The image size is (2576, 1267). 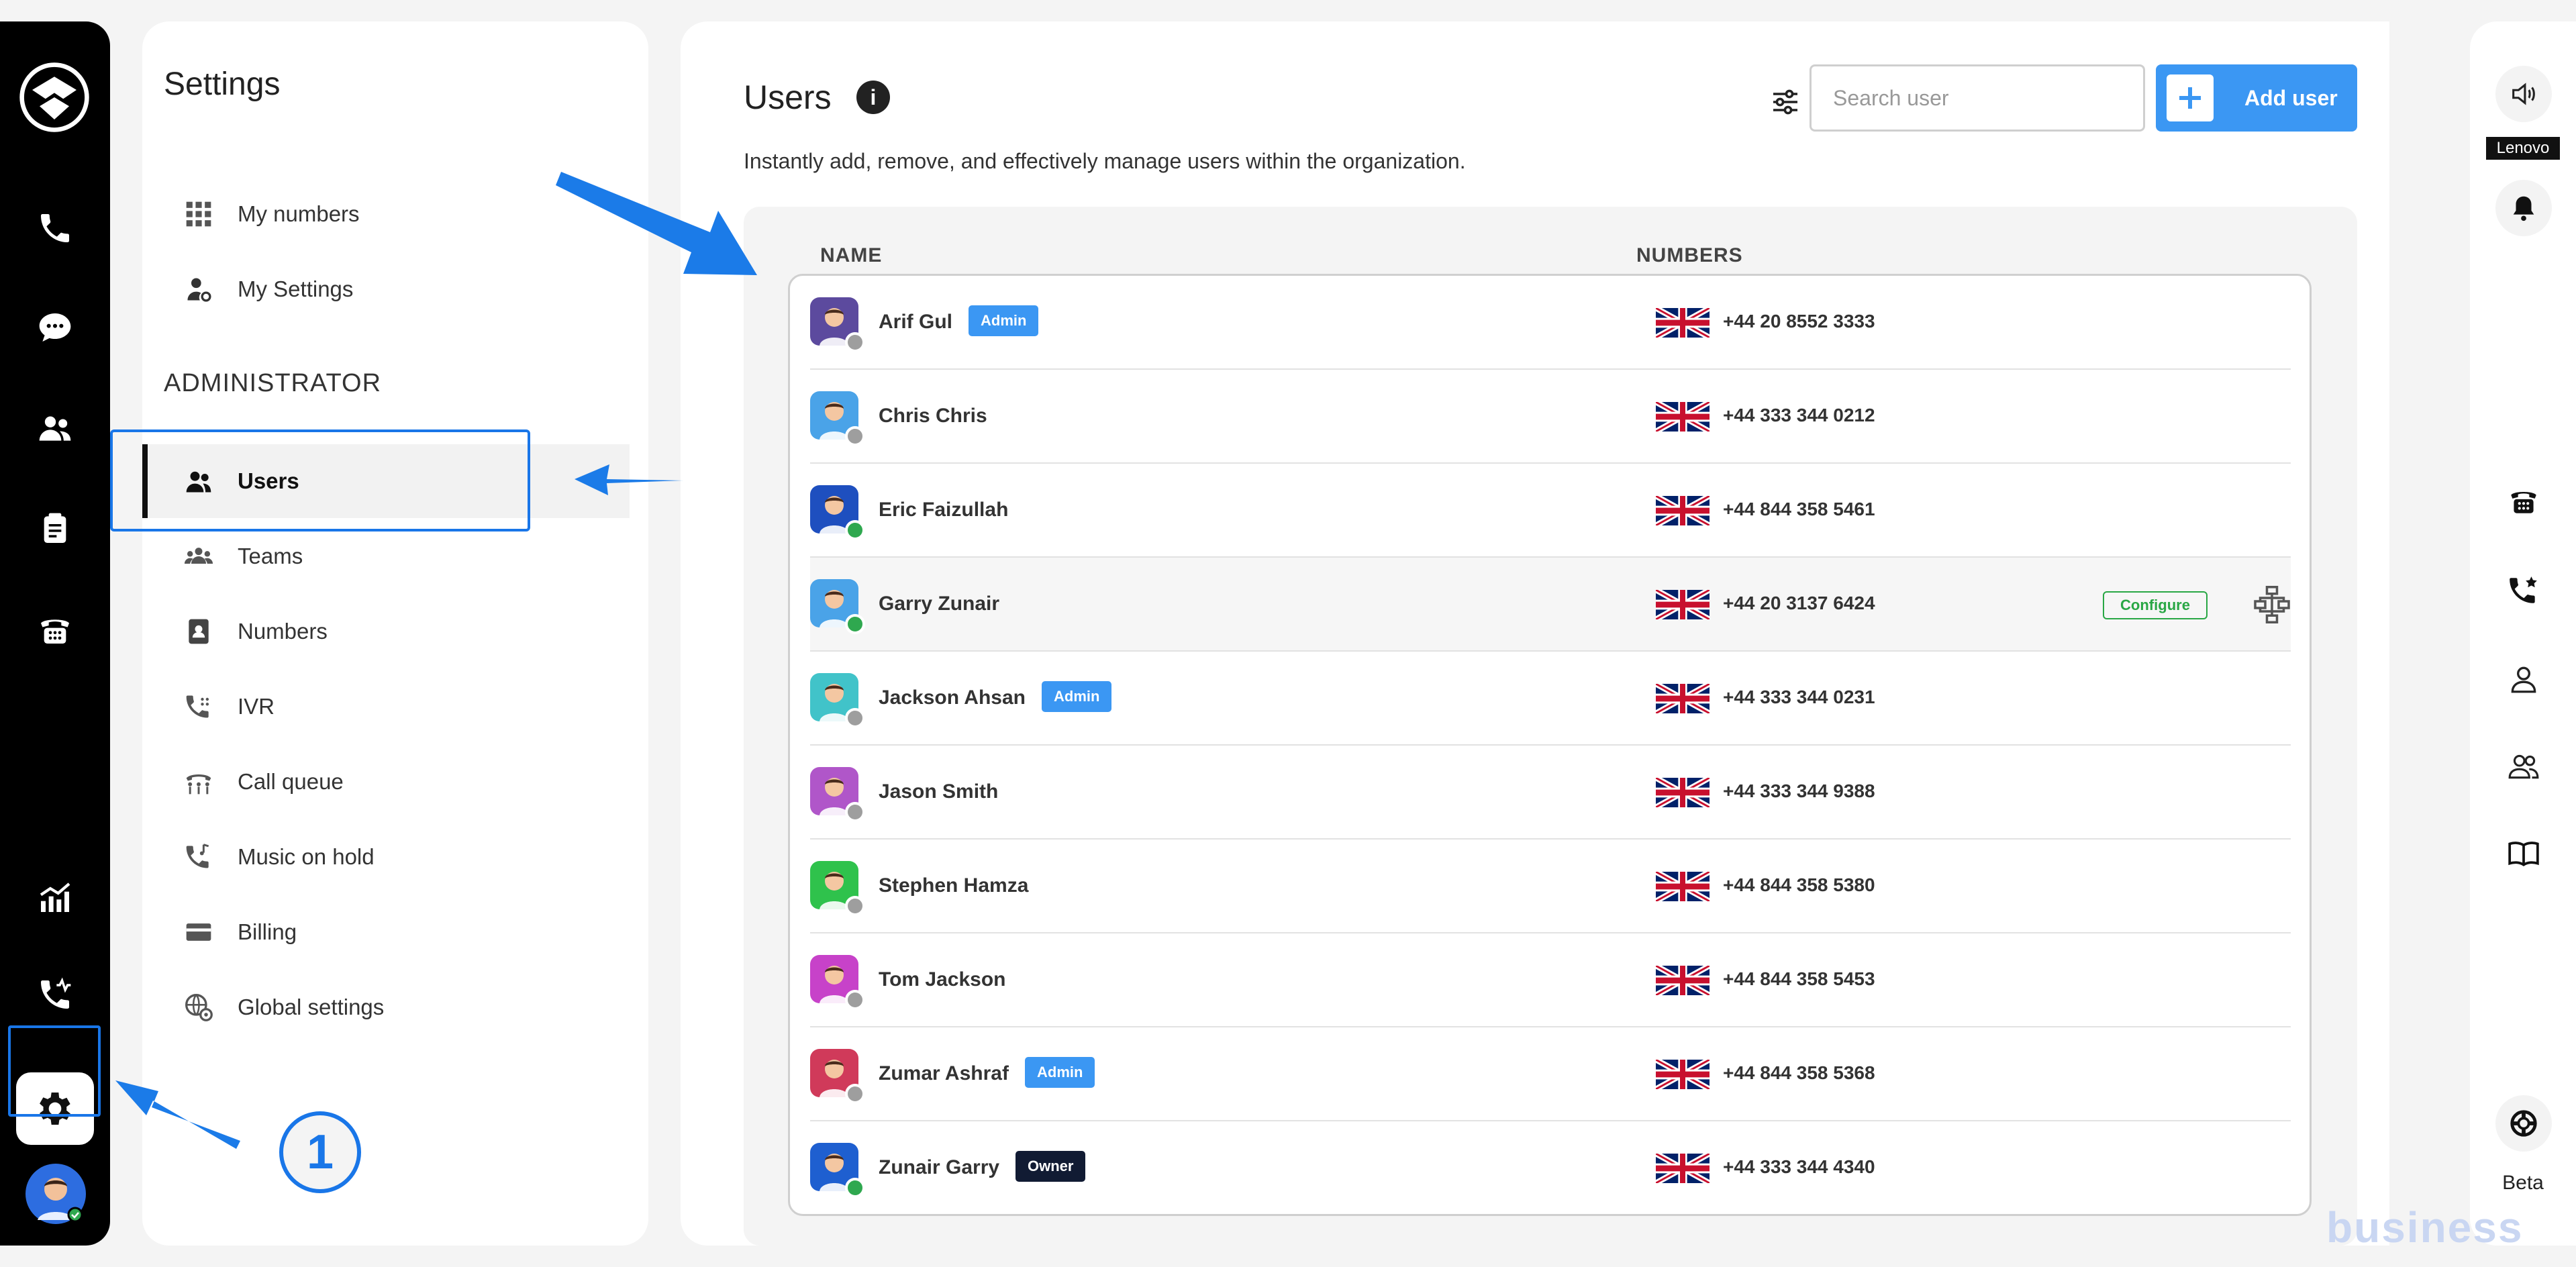 I want to click on nav-item-ivr: IVR, so click(x=386, y=707).